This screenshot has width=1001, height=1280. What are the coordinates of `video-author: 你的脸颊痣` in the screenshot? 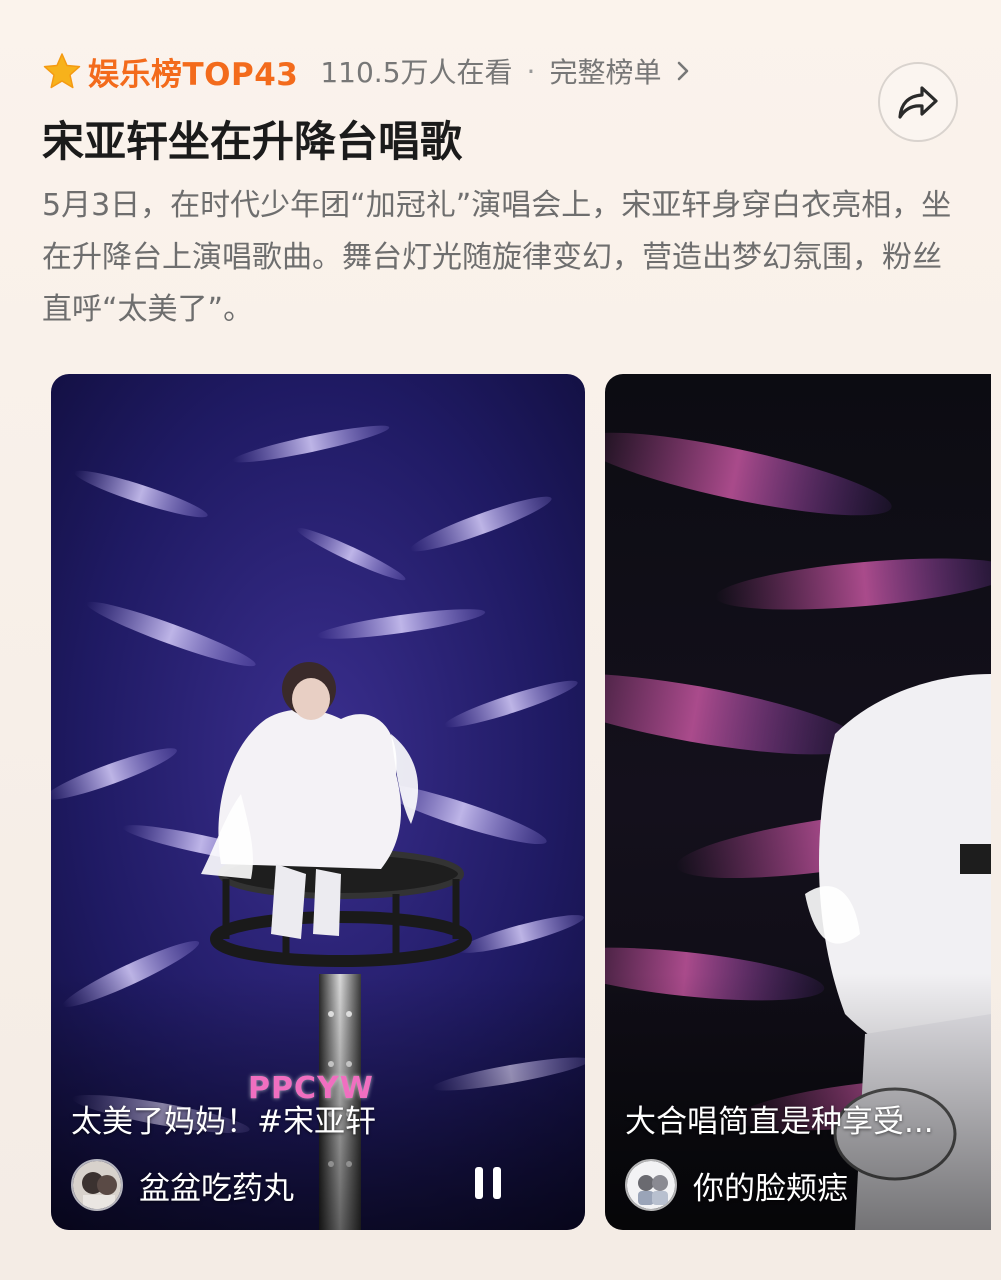 It's located at (736, 1185).